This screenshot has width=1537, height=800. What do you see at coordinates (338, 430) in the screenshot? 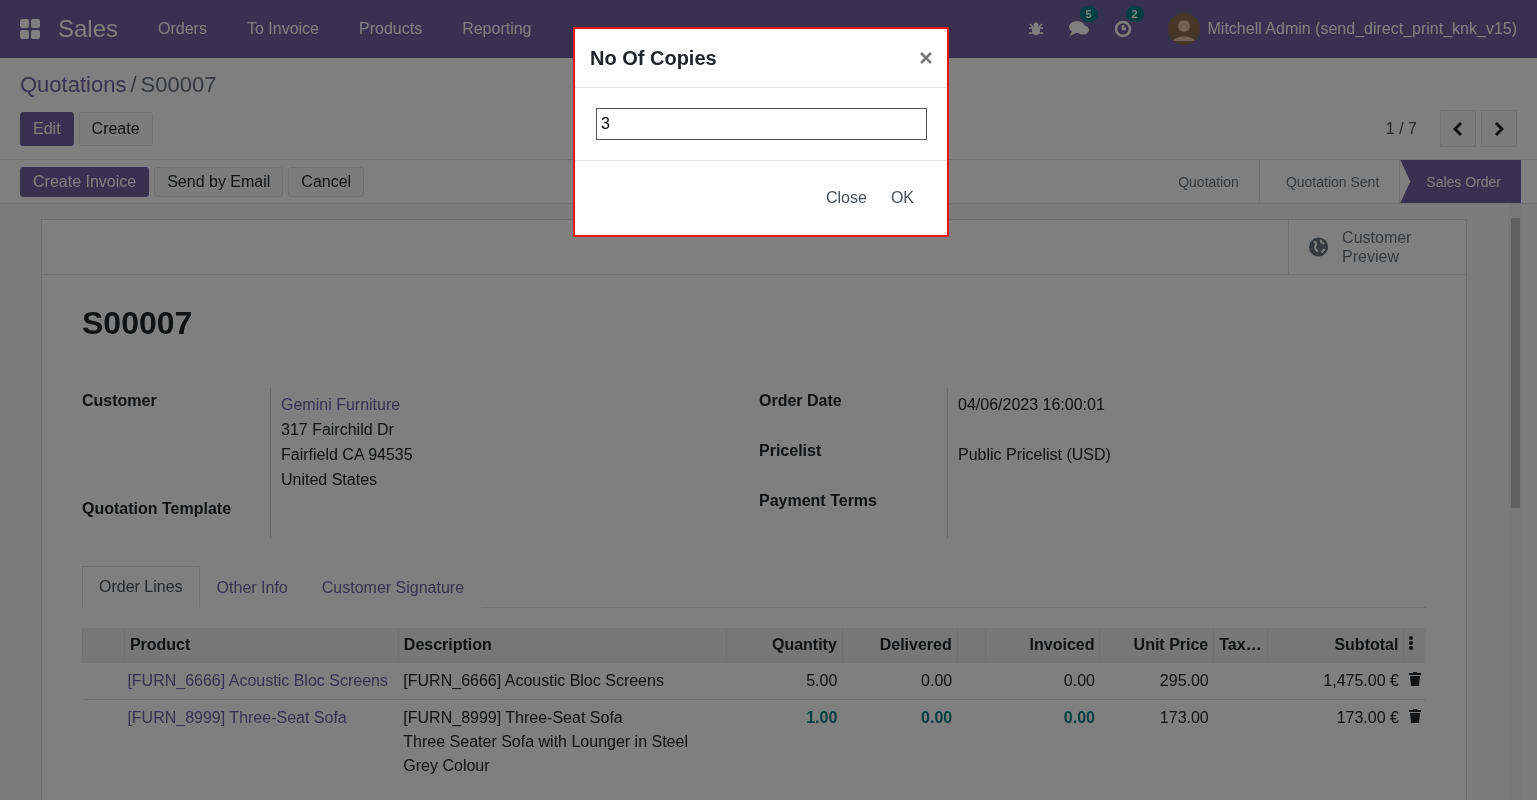
I see `address-line: 317 Fairchild Dr` at bounding box center [338, 430].